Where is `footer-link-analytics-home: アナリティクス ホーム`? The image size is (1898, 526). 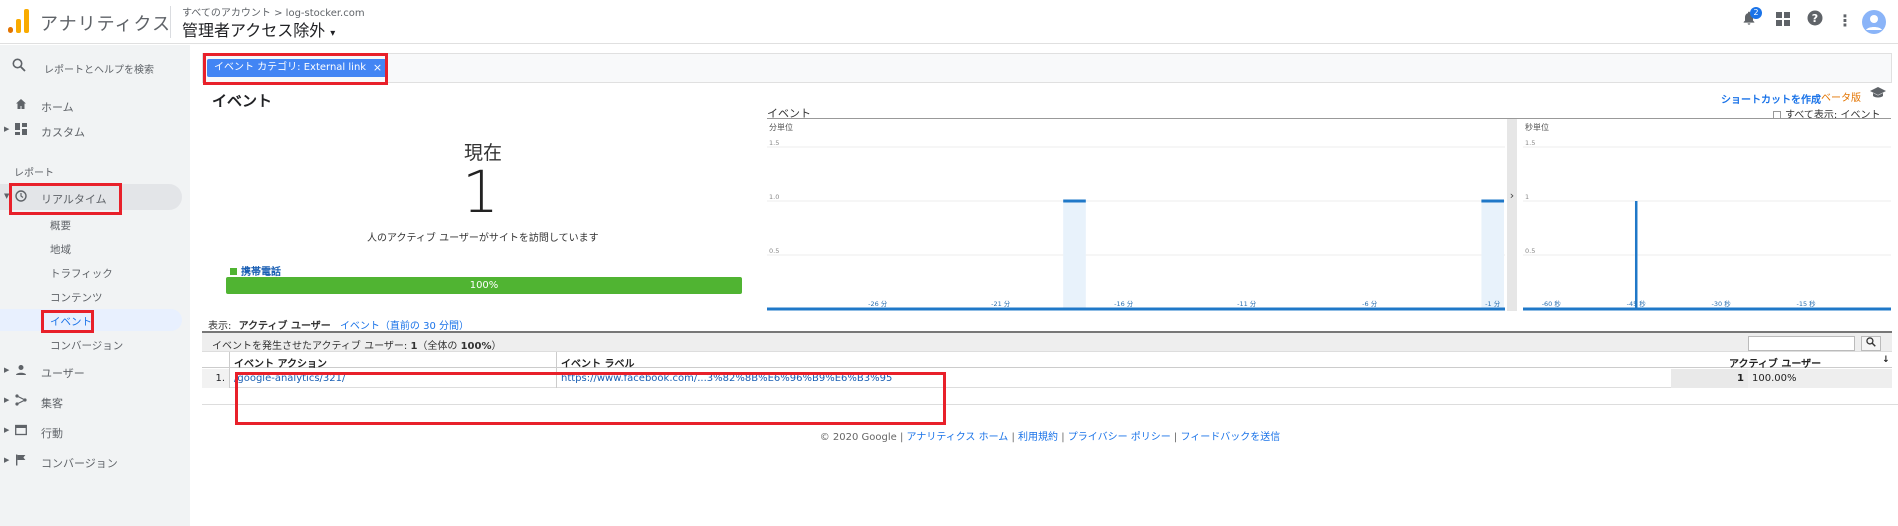
footer-link-analytics-home: アナリティクス ホーム is located at coordinates (958, 437).